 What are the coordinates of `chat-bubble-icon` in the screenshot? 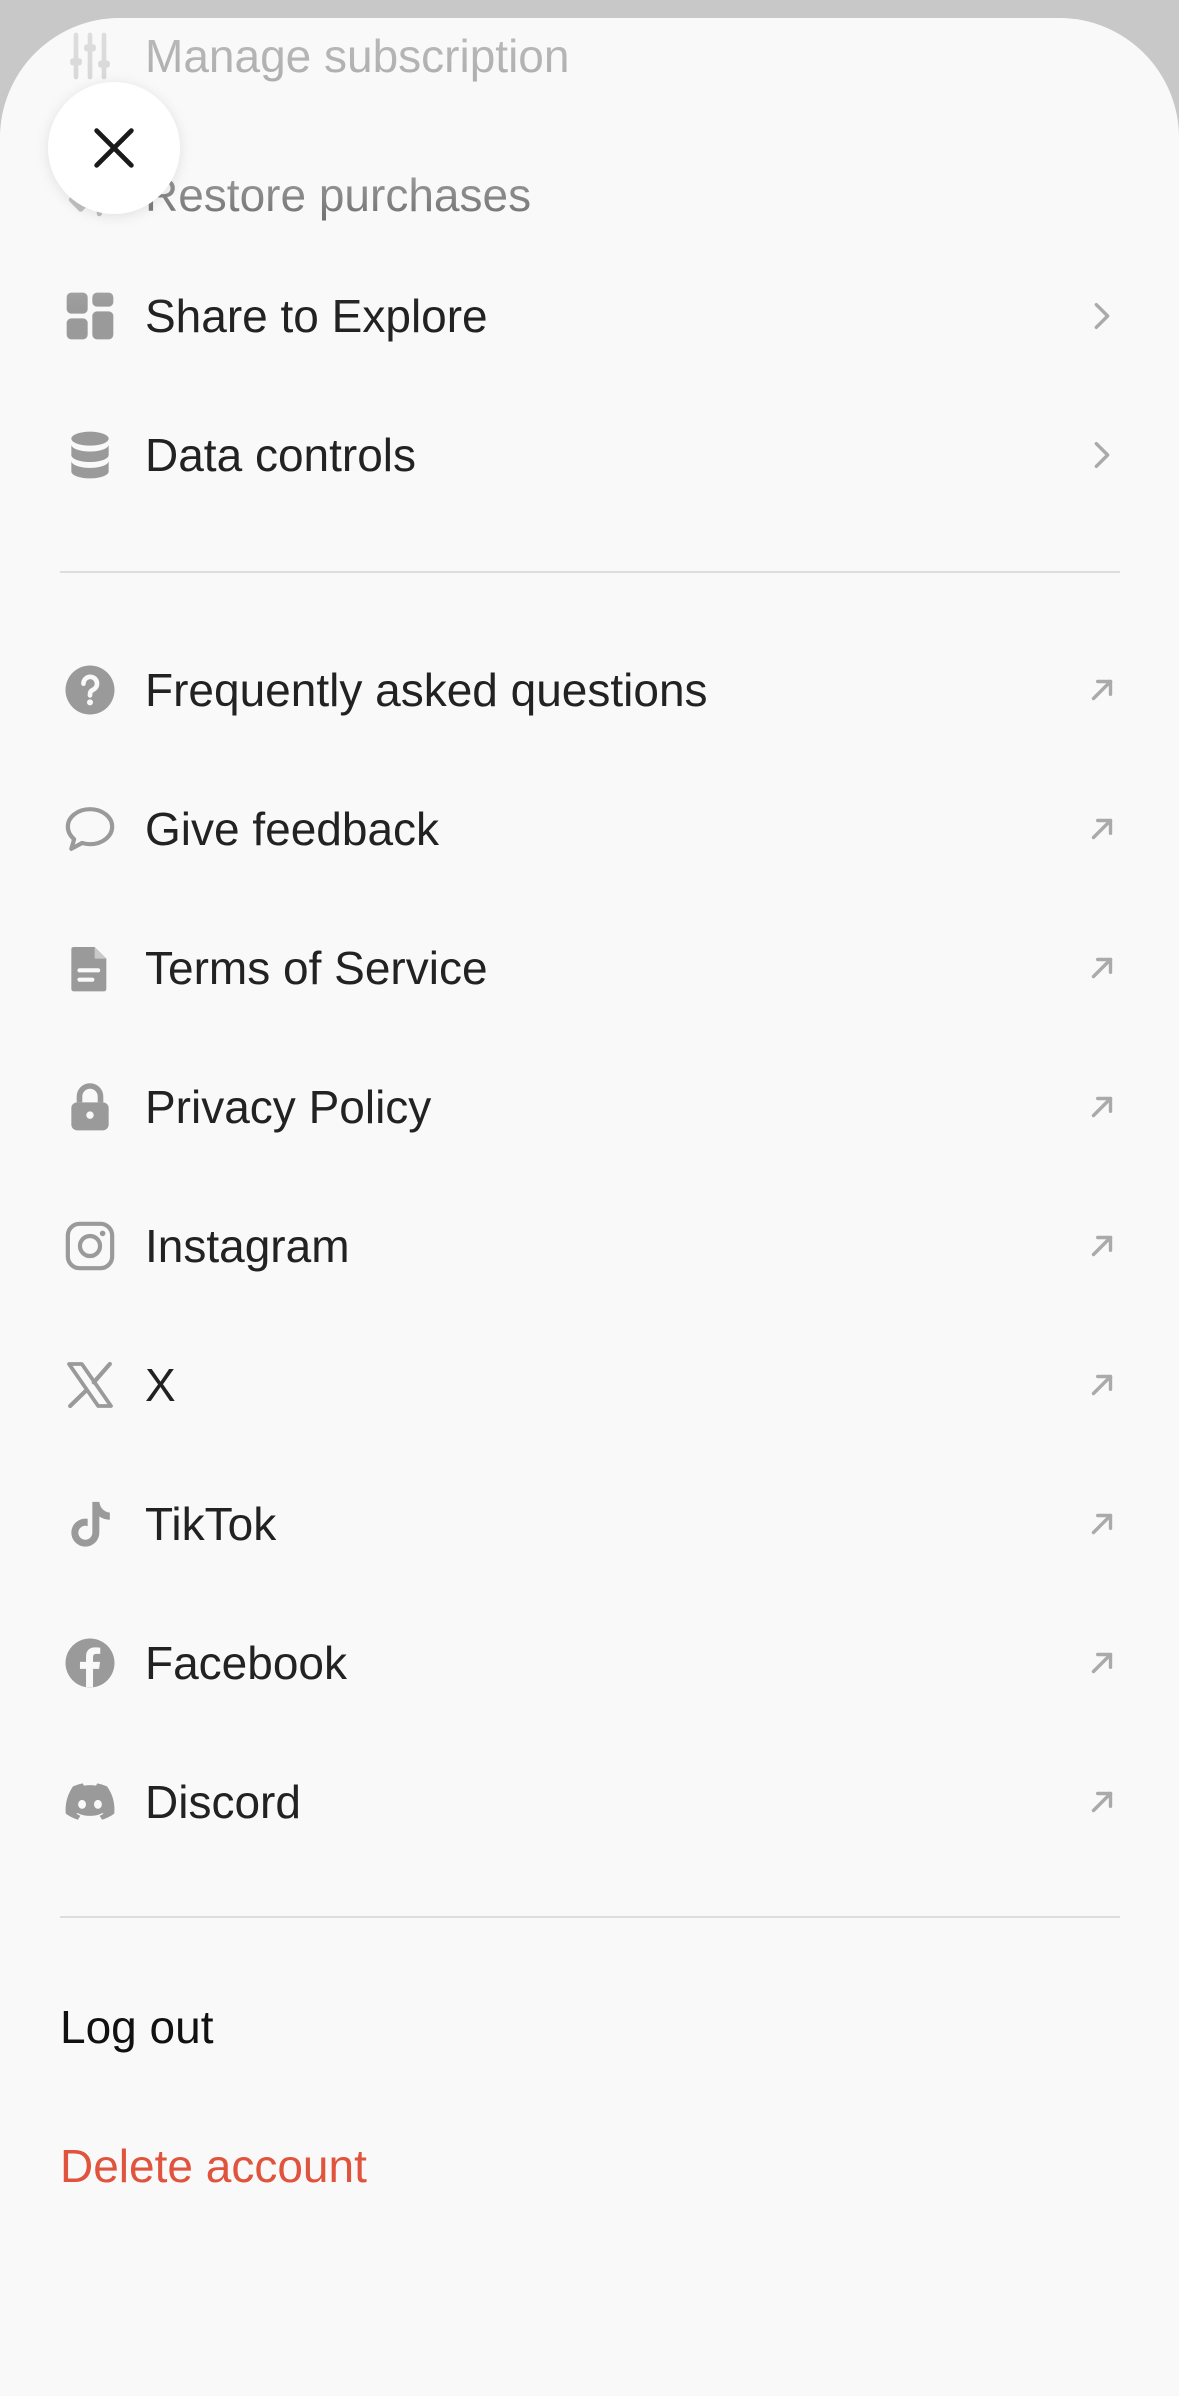 It's located at (90, 829).